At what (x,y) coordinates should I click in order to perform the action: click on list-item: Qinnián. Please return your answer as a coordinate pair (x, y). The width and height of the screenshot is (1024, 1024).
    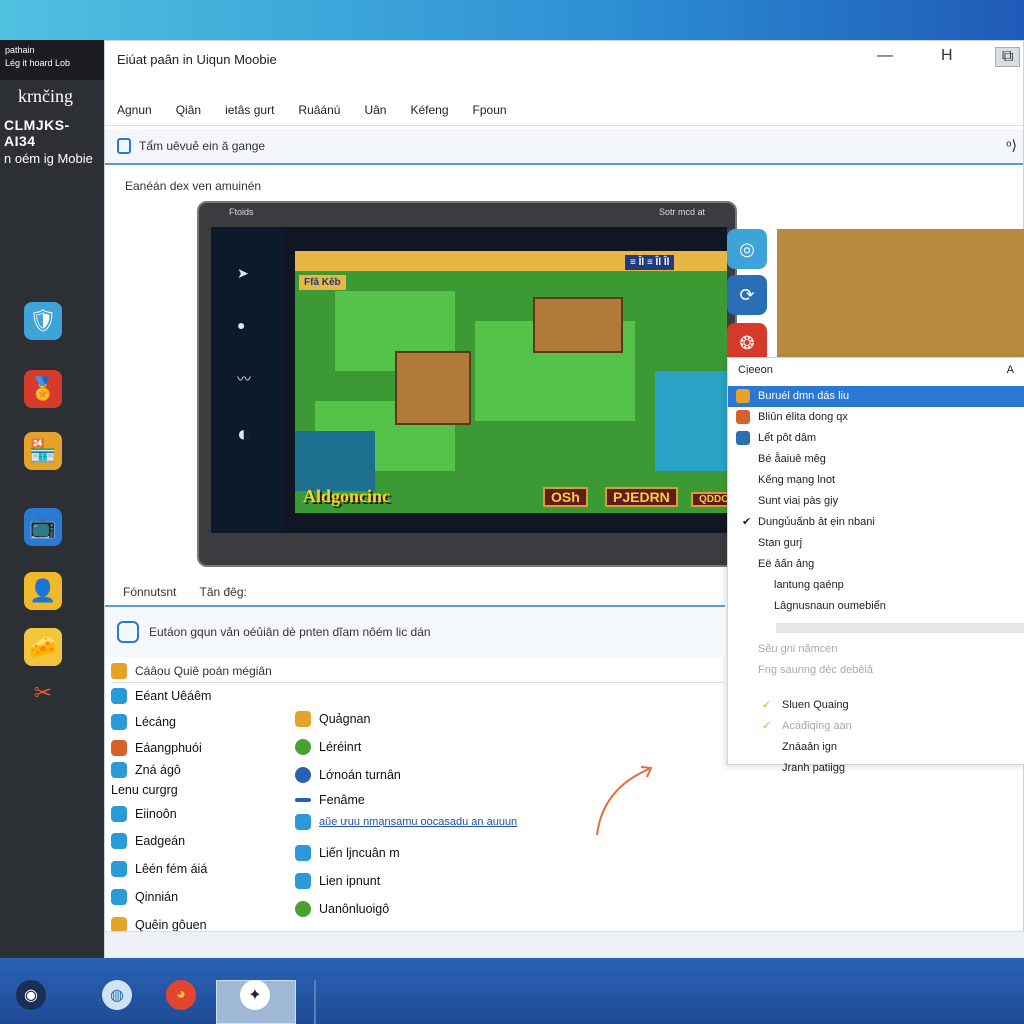
    Looking at the image, I should click on (196, 897).